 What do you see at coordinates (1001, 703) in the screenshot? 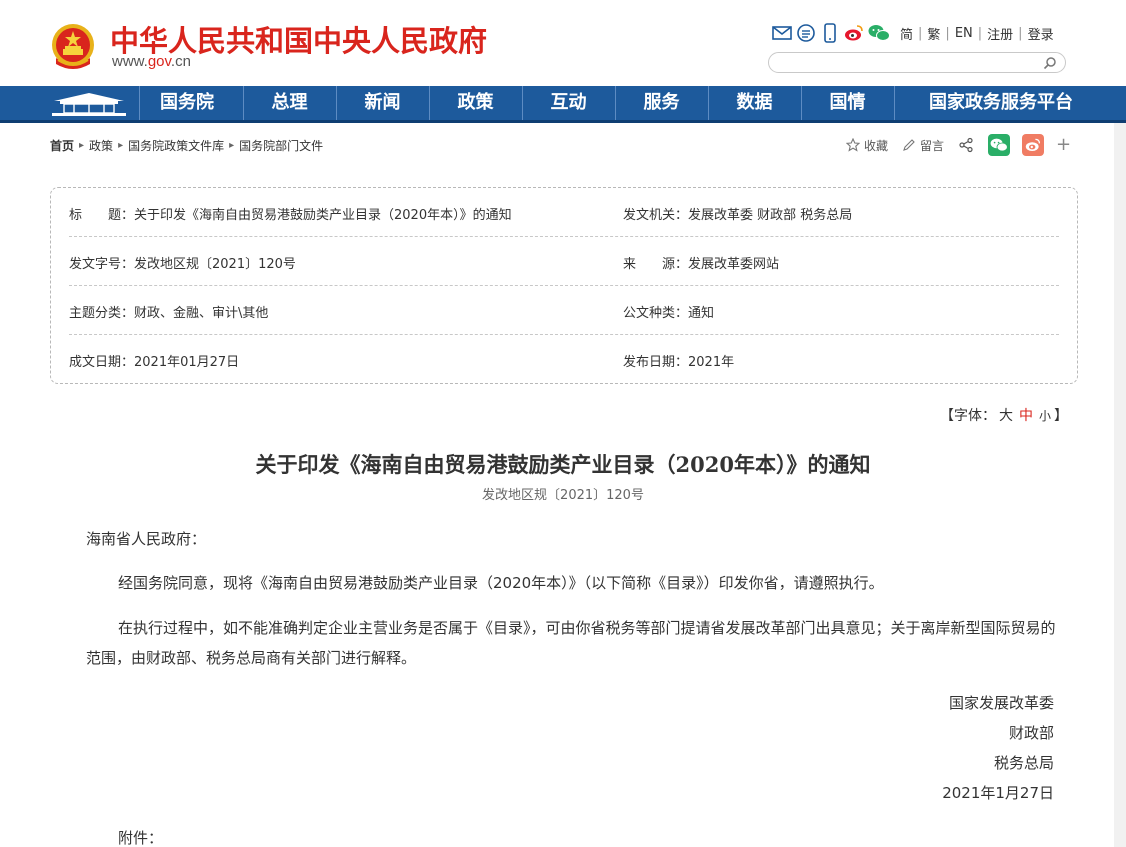
I see `signer-ndrc: 国家发展改革委` at bounding box center [1001, 703].